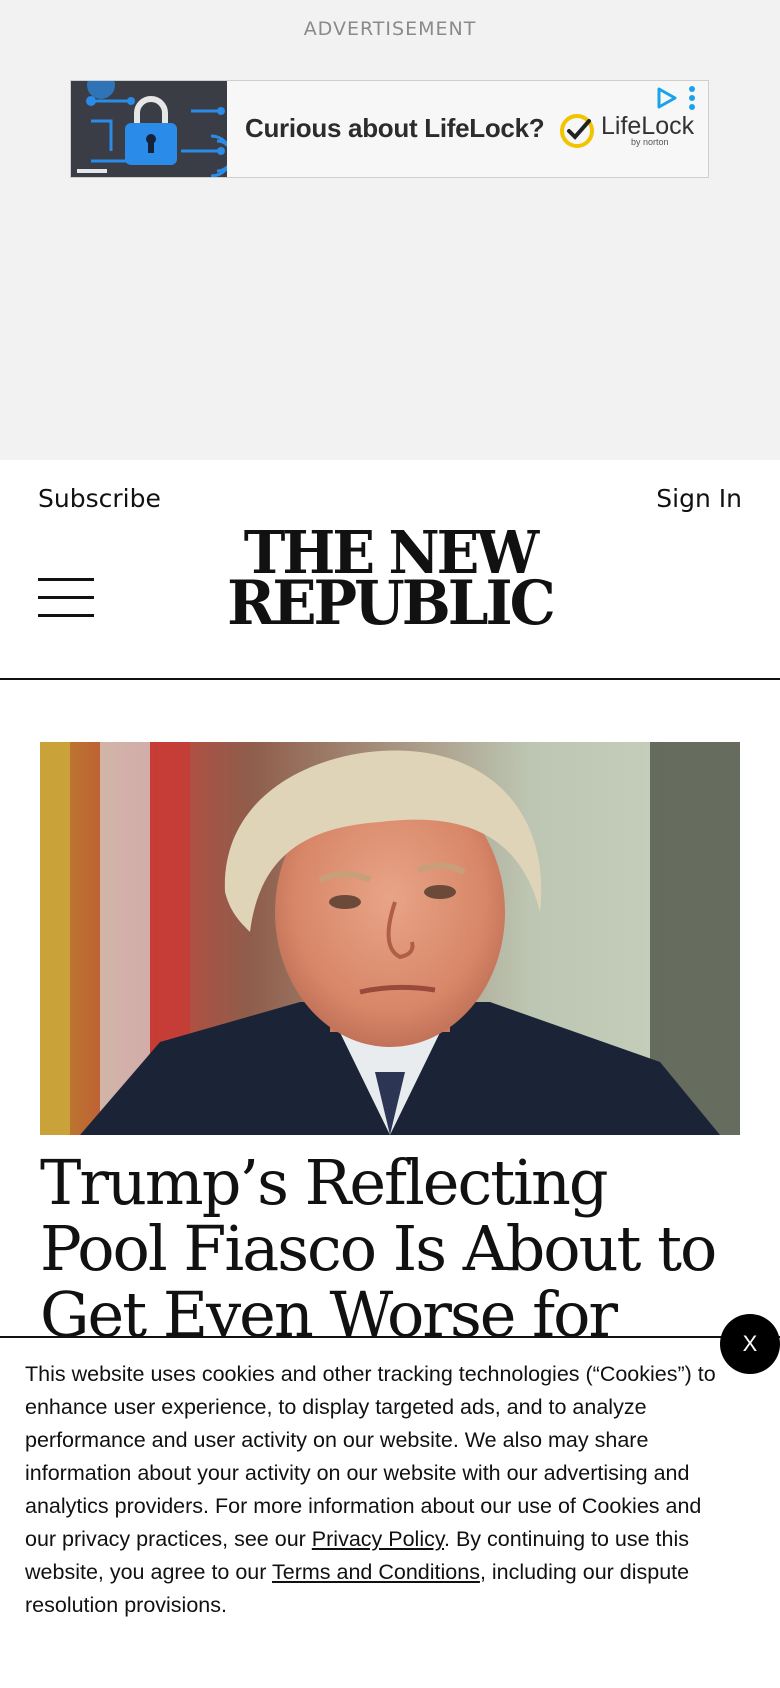 Image resolution: width=780 pixels, height=1688 pixels. I want to click on lock-icon, so click(152, 129).